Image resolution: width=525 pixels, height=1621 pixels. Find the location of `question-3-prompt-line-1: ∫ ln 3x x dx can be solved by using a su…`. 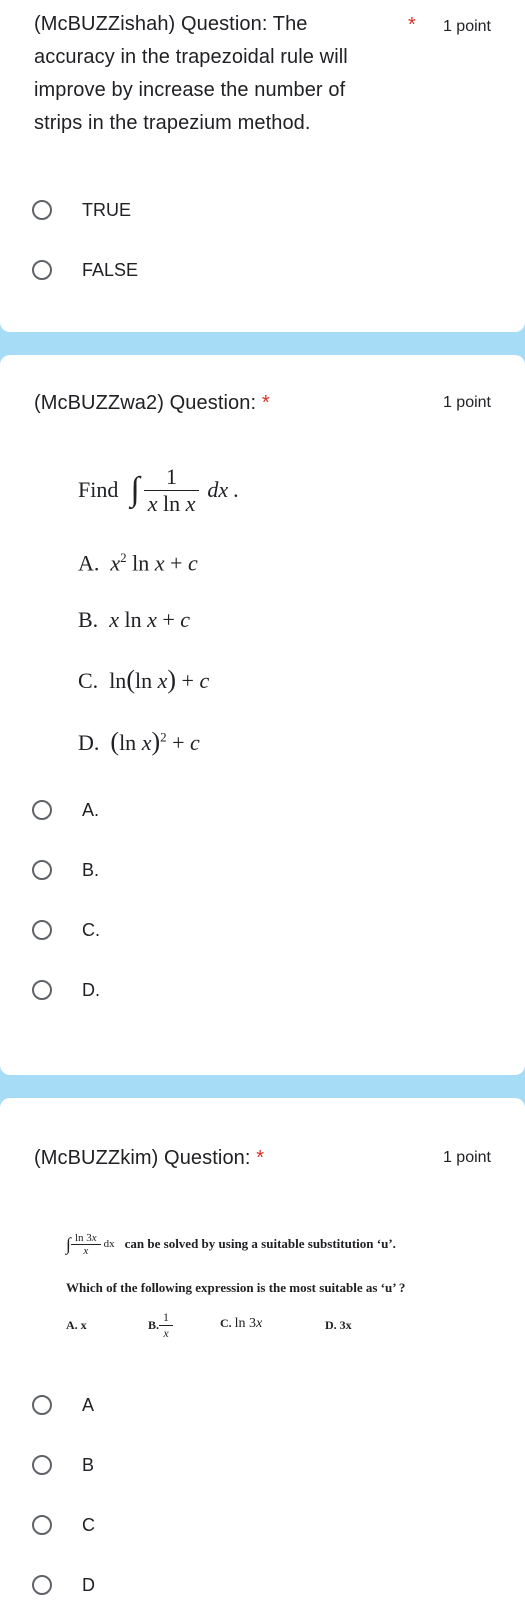

question-3-prompt-line-1: ∫ ln 3x x dx can be solved by using a su… is located at coordinates (231, 1244).